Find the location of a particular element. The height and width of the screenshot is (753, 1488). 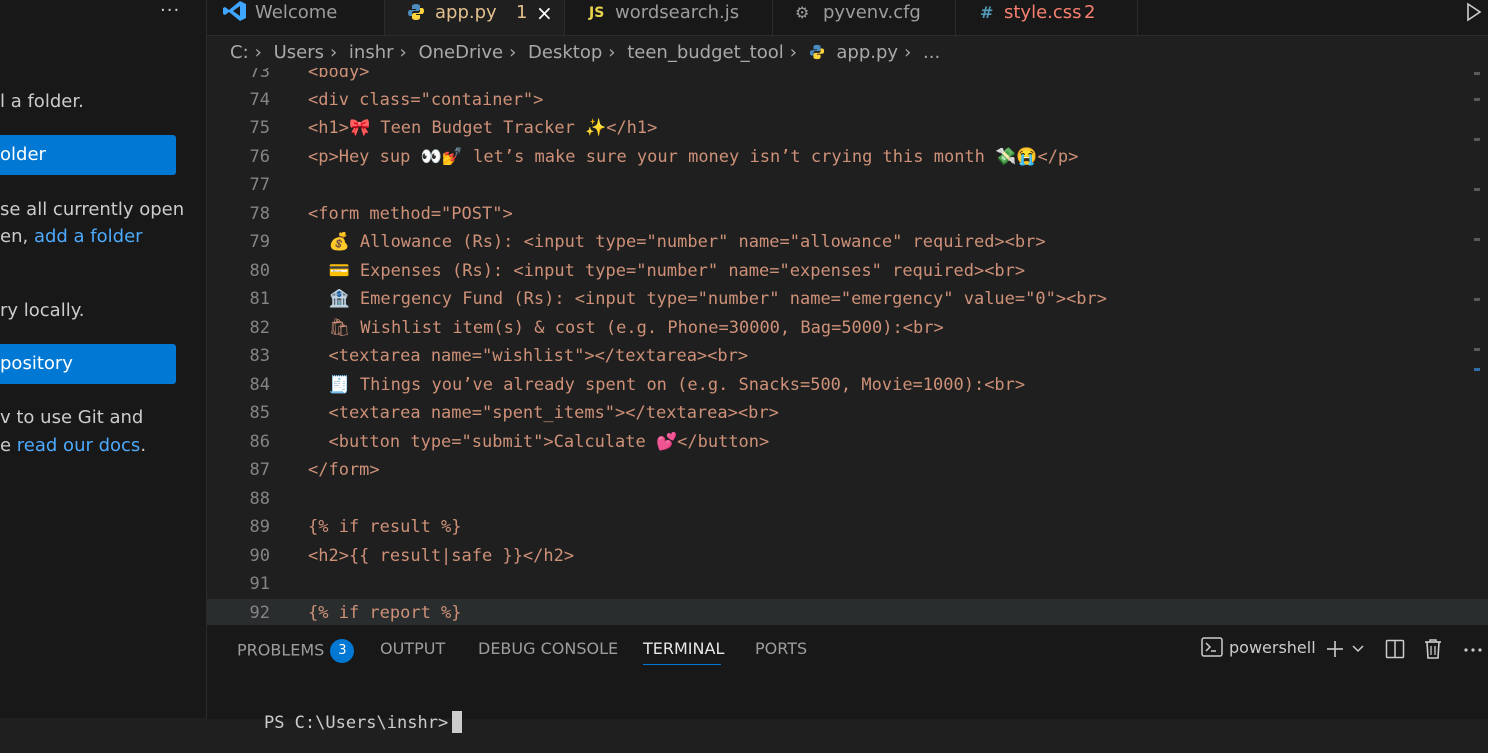

breadcrumb-item: C: is located at coordinates (239, 52).